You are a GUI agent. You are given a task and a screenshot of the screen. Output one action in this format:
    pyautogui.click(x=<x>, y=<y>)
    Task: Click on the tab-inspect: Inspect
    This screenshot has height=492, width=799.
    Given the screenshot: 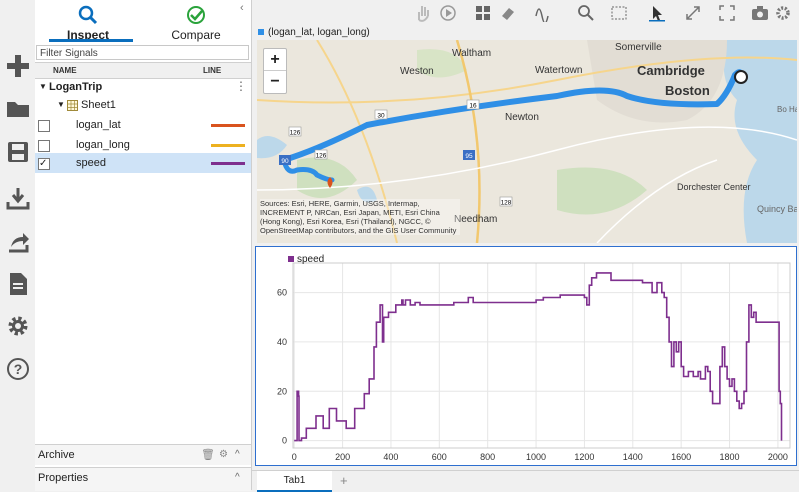 What is the action you would take?
    pyautogui.click(x=88, y=21)
    